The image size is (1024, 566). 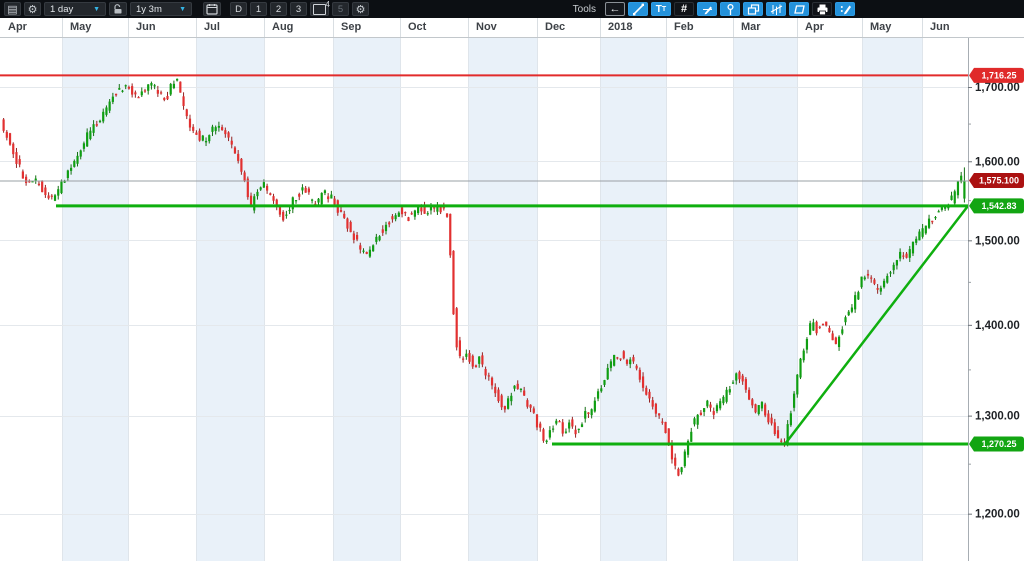 What do you see at coordinates (822, 9) in the screenshot?
I see `print-icon` at bounding box center [822, 9].